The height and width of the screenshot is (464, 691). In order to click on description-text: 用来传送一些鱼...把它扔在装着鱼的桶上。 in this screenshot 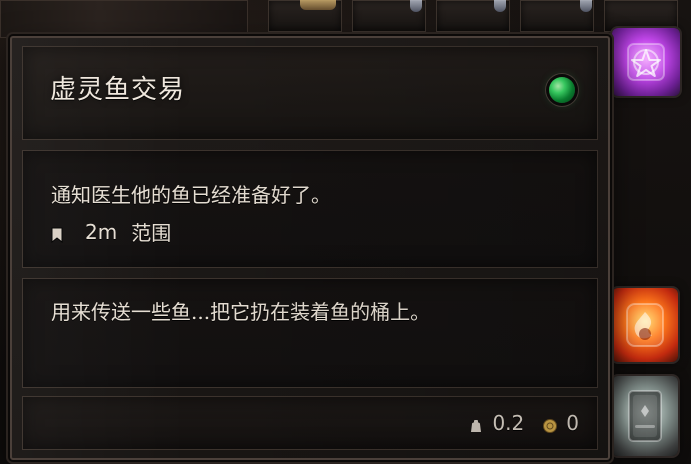, I will do `click(241, 312)`.